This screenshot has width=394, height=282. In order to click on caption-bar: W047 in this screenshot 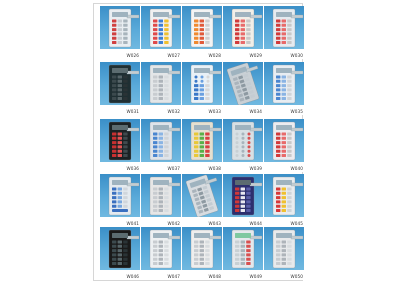, I will do `click(161, 275)`.